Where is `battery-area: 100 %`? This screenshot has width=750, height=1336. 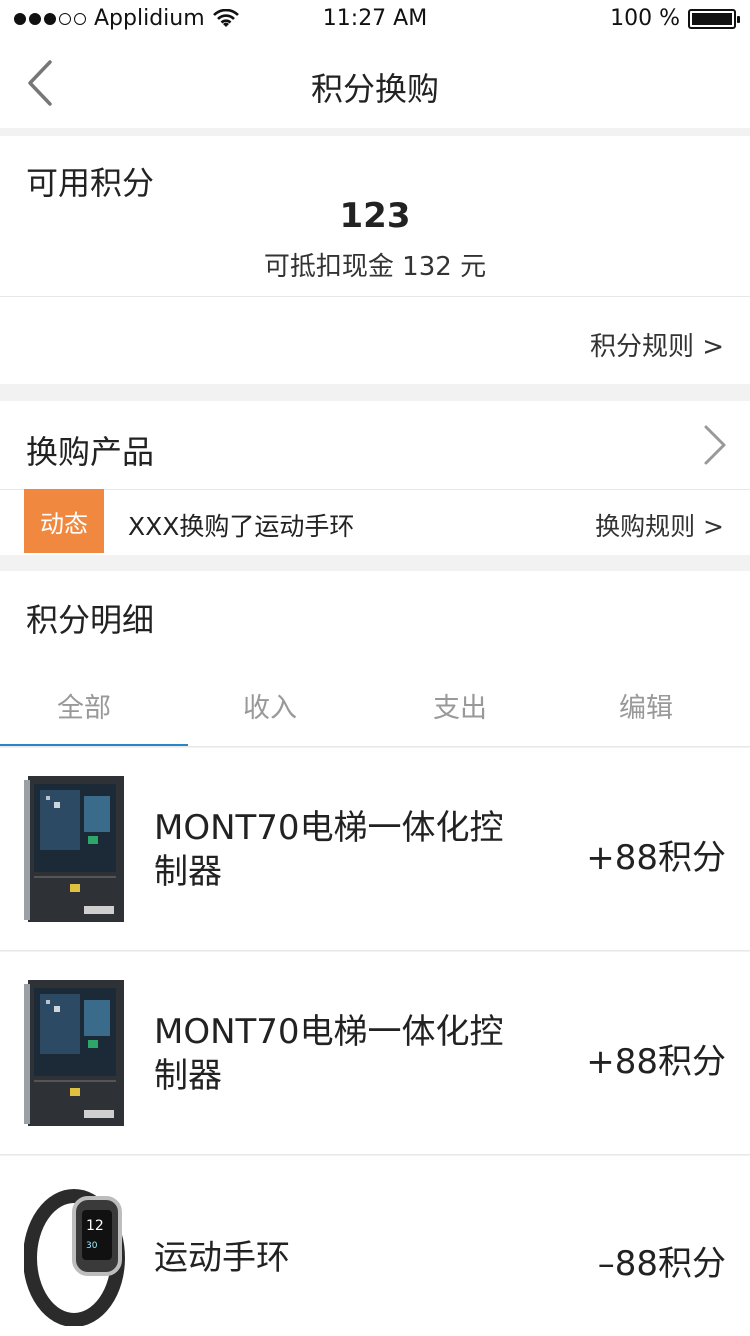 battery-area: 100 % is located at coordinates (675, 18).